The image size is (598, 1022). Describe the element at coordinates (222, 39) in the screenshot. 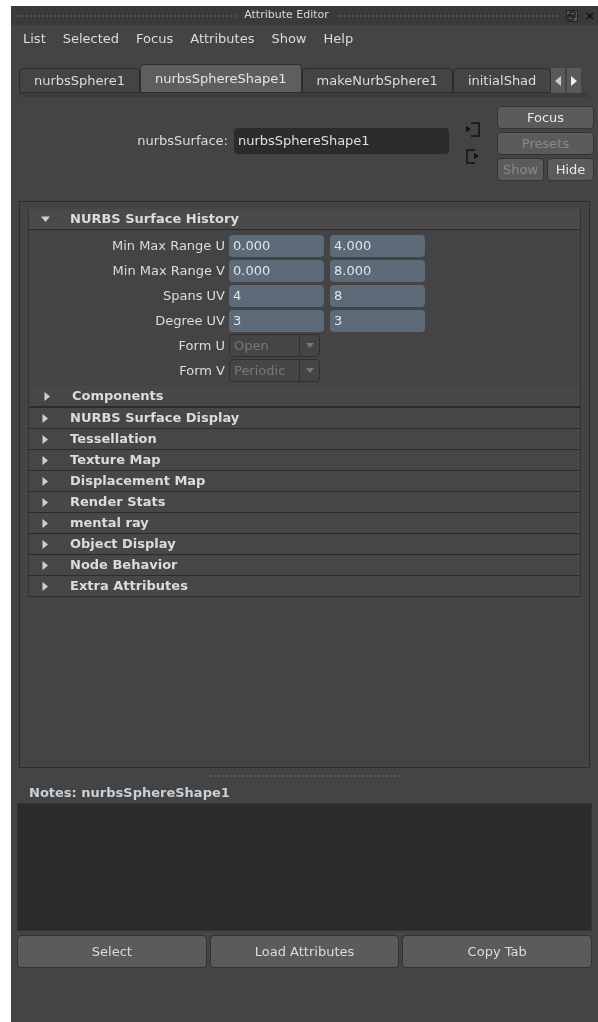

I see `menu-item: Attributes` at that location.